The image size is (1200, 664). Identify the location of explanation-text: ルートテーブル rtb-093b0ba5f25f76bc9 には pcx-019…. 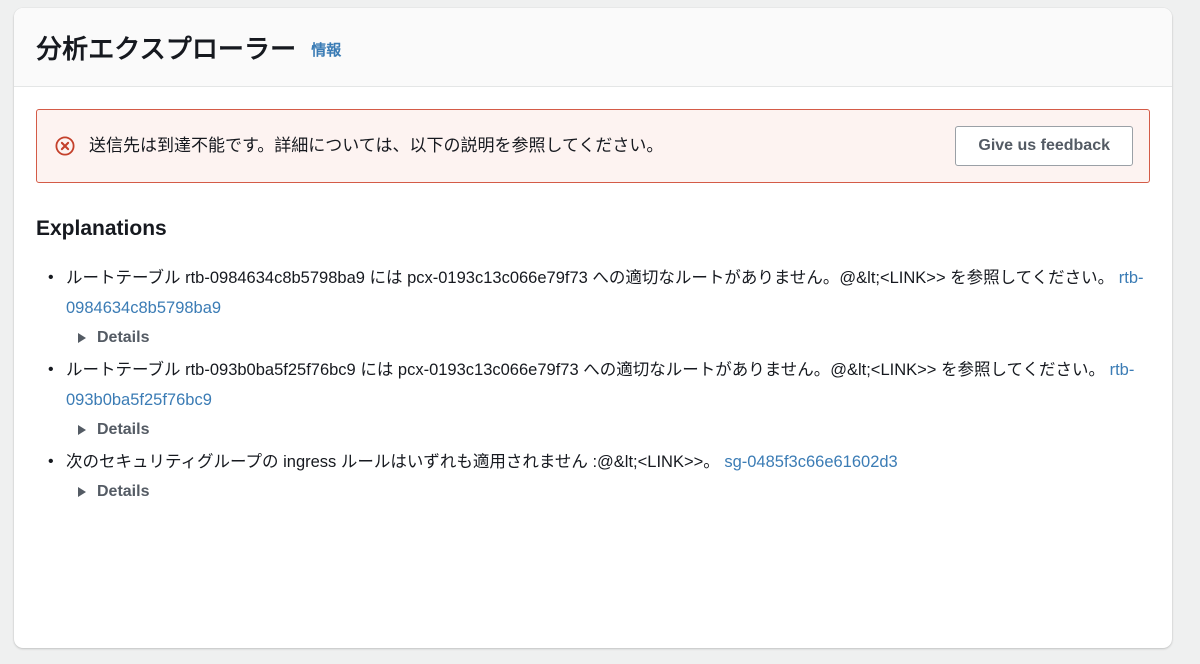
(593, 385).